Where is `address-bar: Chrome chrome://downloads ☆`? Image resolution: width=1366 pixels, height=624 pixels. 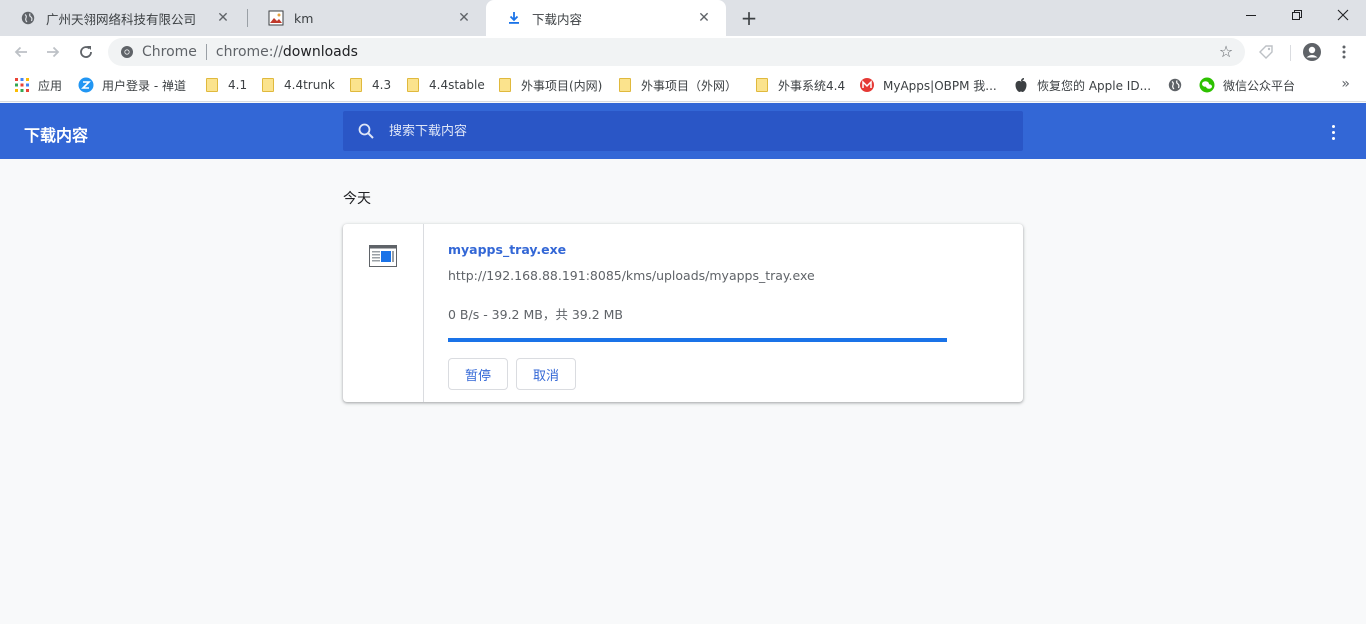 address-bar: Chrome chrome://downloads ☆ is located at coordinates (676, 52).